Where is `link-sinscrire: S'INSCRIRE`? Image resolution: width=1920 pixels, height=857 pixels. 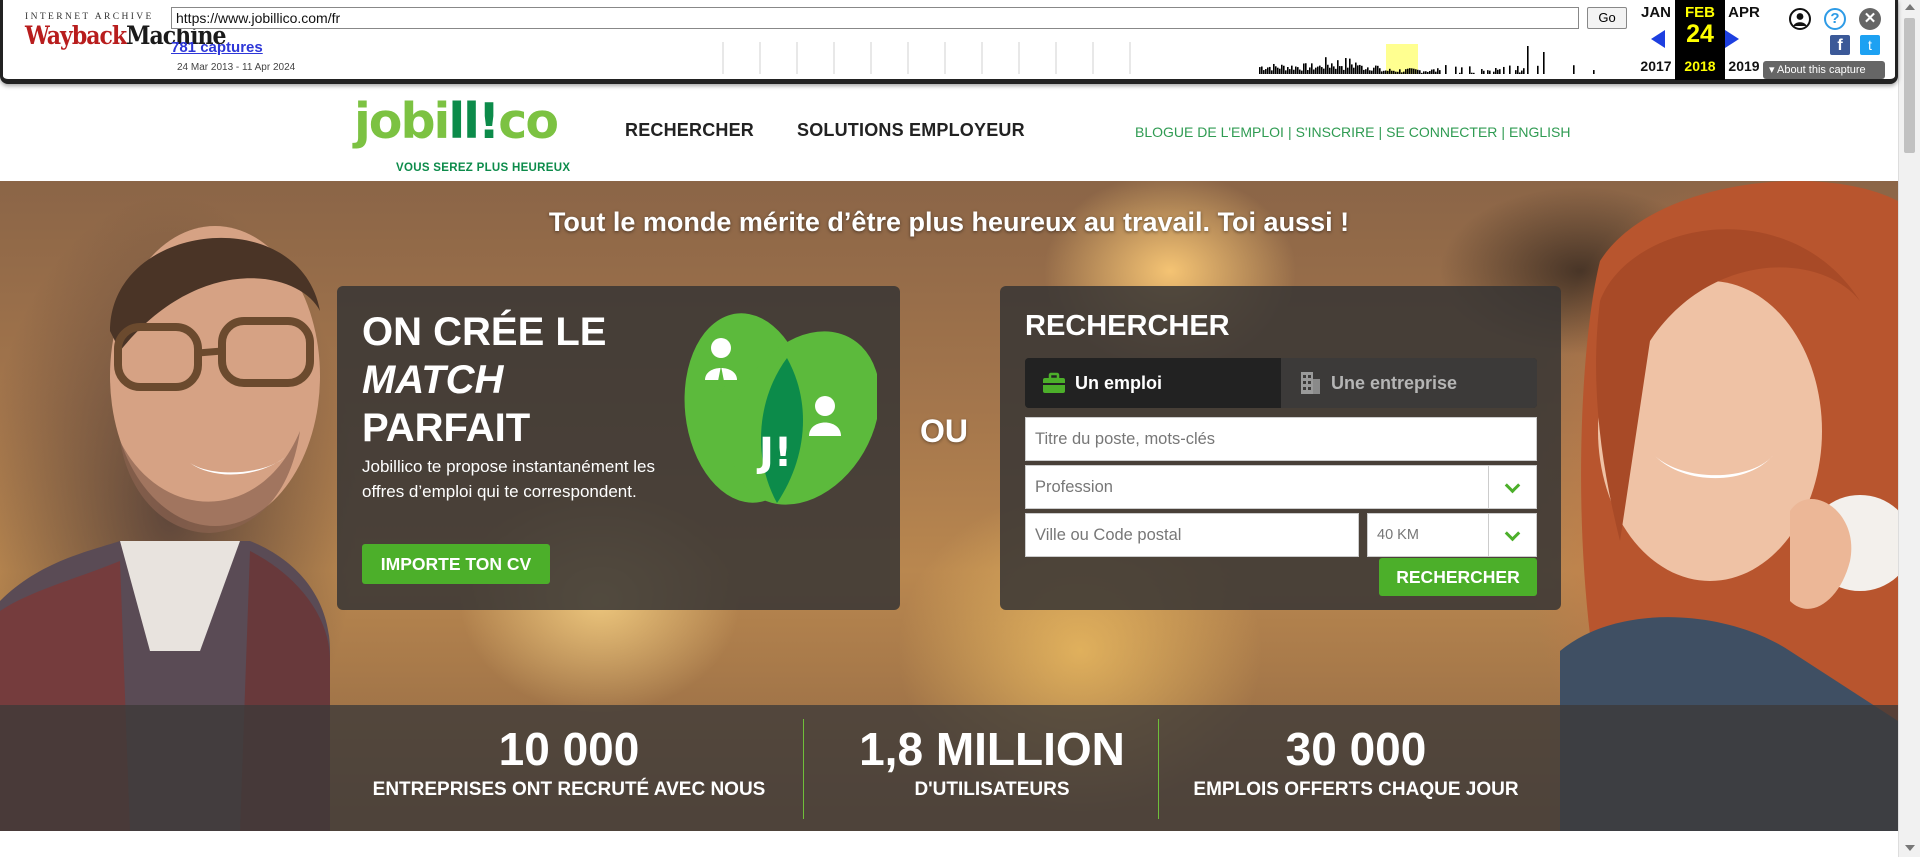
link-sinscrire: S'INSCRIRE is located at coordinates (1335, 132).